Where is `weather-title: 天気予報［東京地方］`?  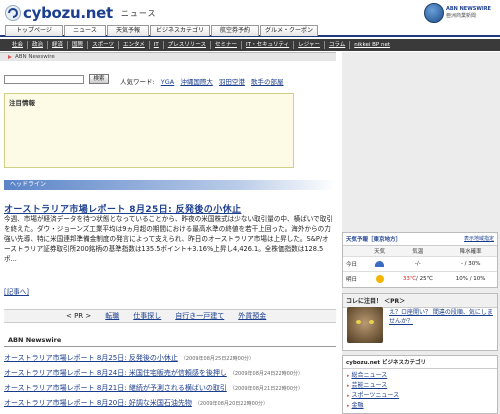
weather-title: 天気予報［東京地方］ is located at coordinates (374, 240).